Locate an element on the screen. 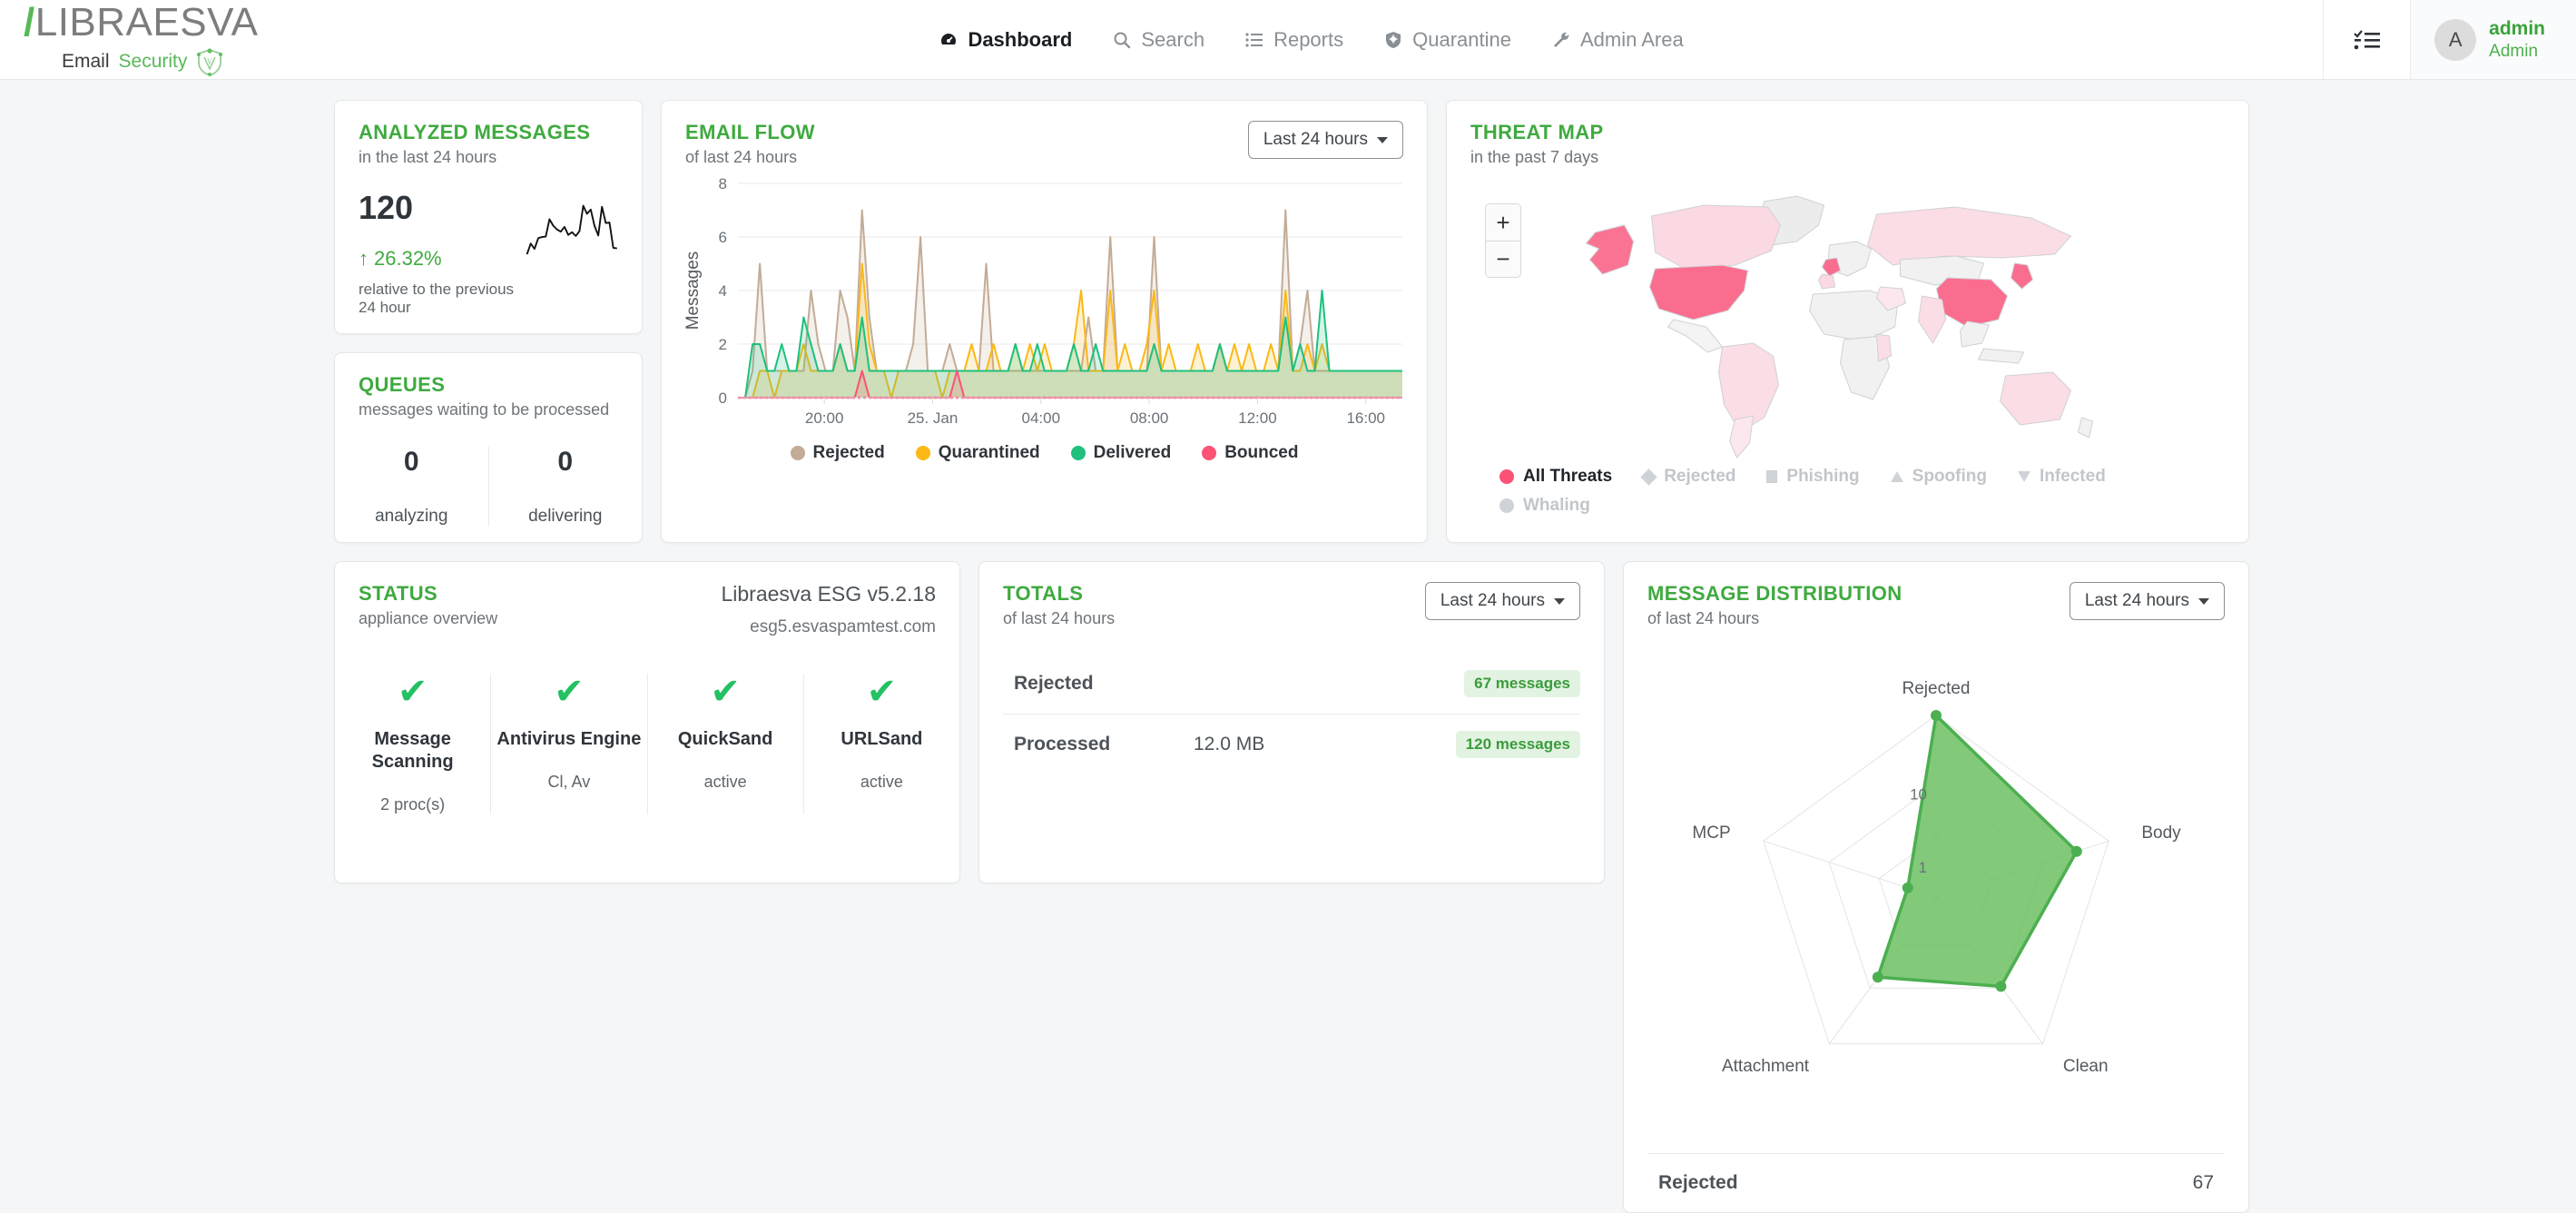  threat-legend-phishing: Phishing is located at coordinates (1813, 477).